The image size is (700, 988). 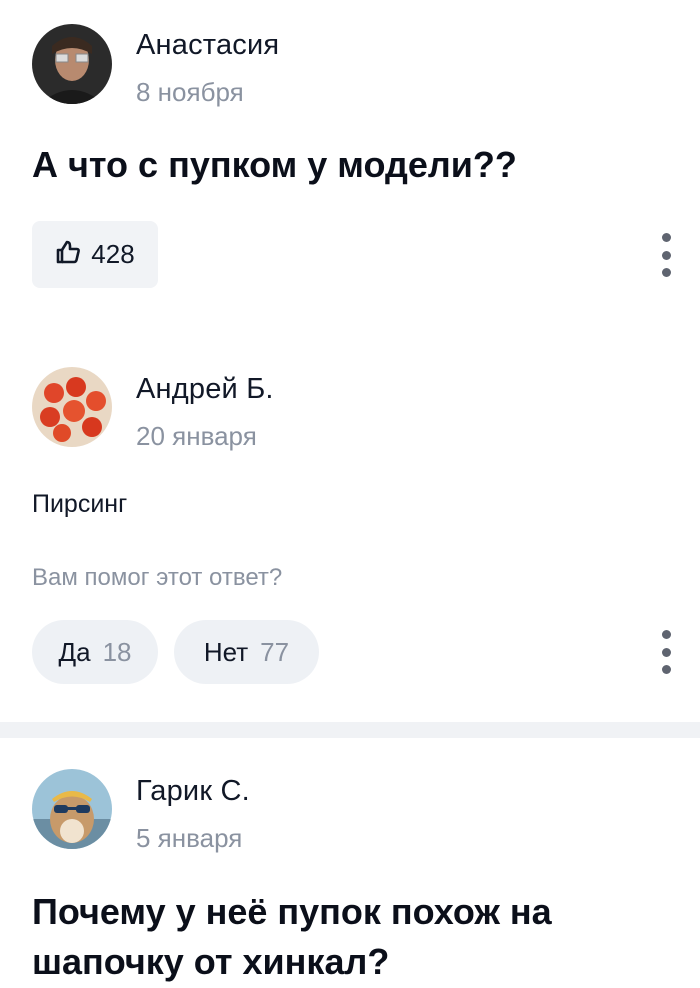 I want to click on section-divider, so click(x=350, y=730).